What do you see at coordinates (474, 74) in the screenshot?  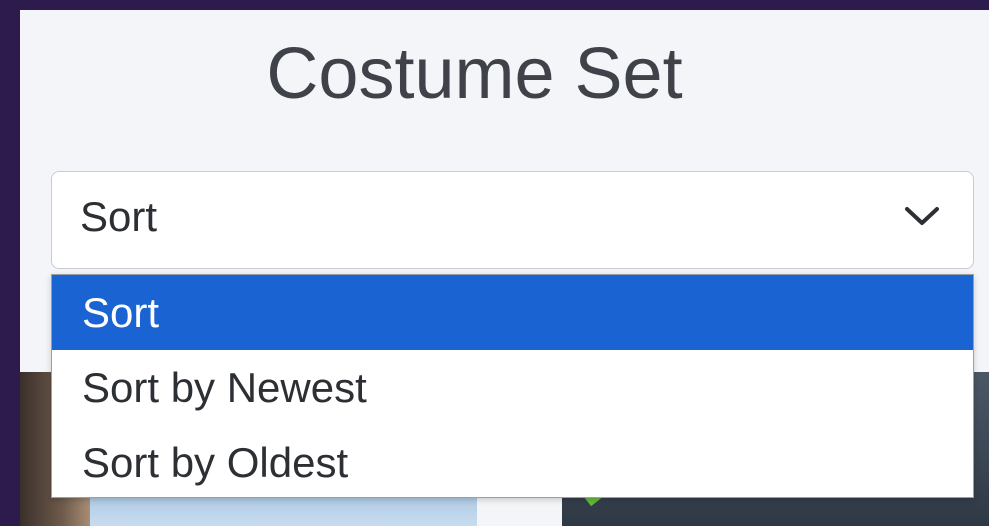 I see `page-title: Costume Set` at bounding box center [474, 74].